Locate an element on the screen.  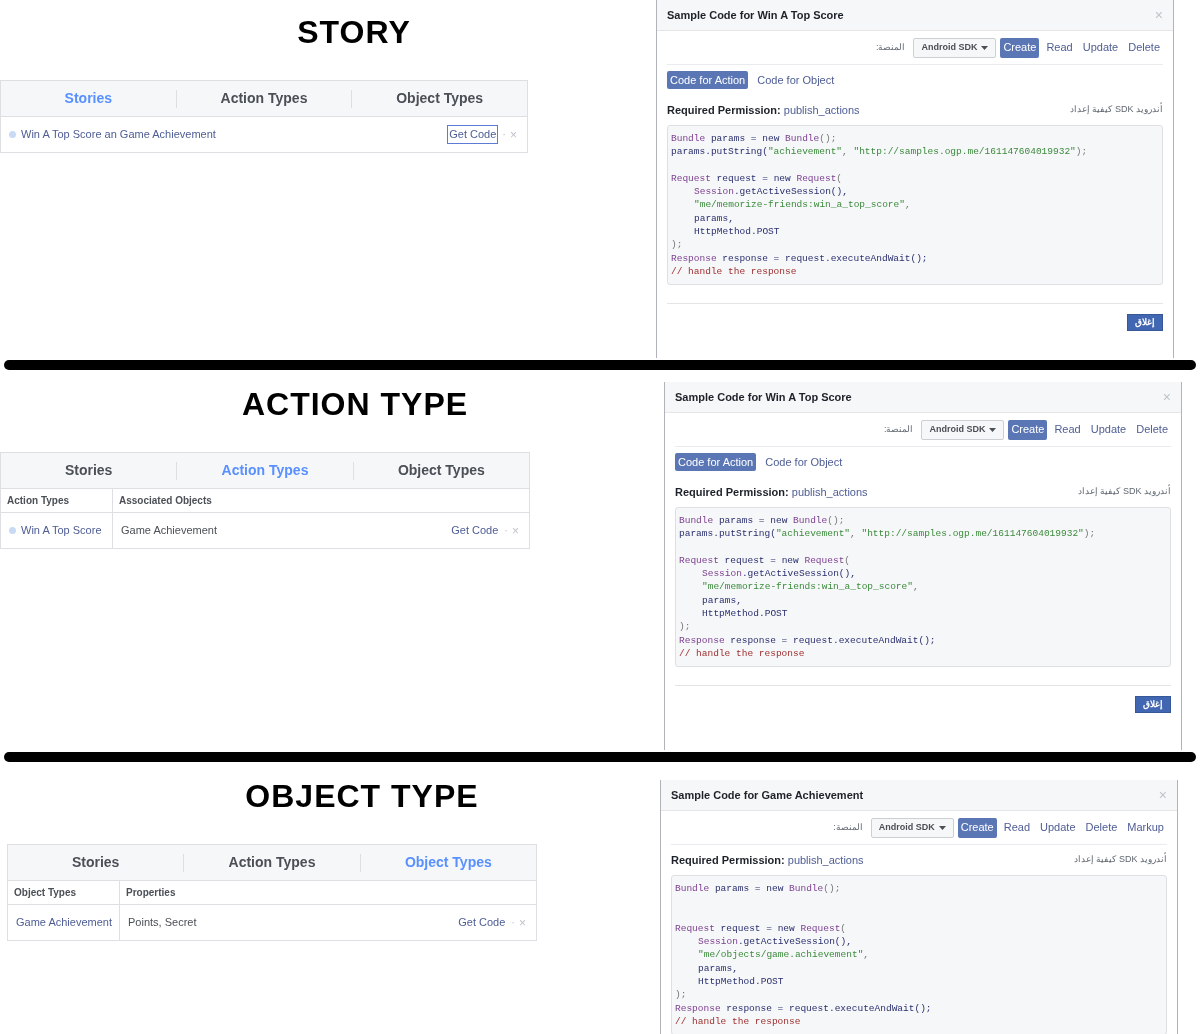
operation-tab: Markup is located at coordinates (1145, 827).